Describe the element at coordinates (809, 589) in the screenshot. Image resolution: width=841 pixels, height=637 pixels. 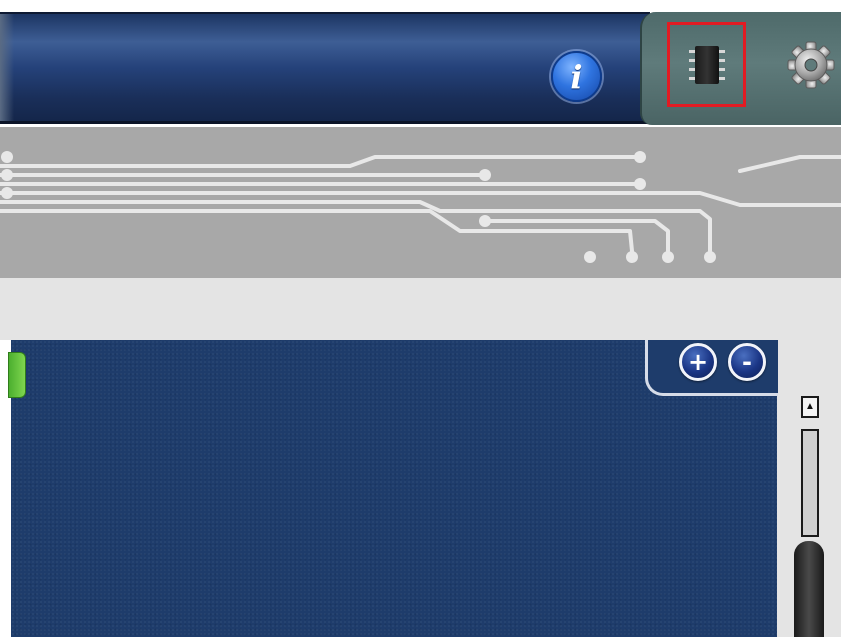
I see `scrollbar-thumb` at that location.